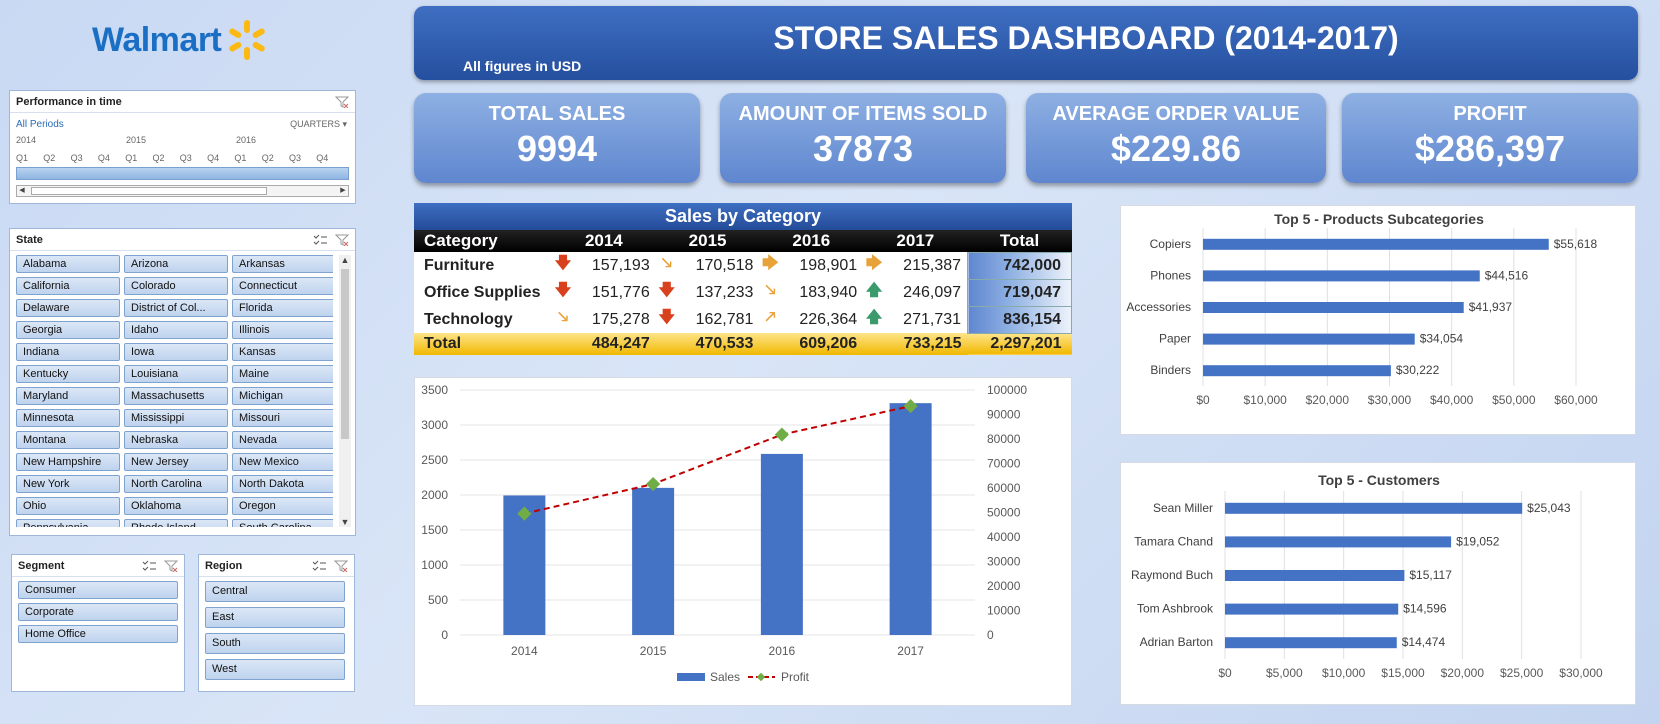 The width and height of the screenshot is (1660, 724). Describe the element at coordinates (434, 565) in the screenshot. I see `y-left-tick: 1000` at that location.